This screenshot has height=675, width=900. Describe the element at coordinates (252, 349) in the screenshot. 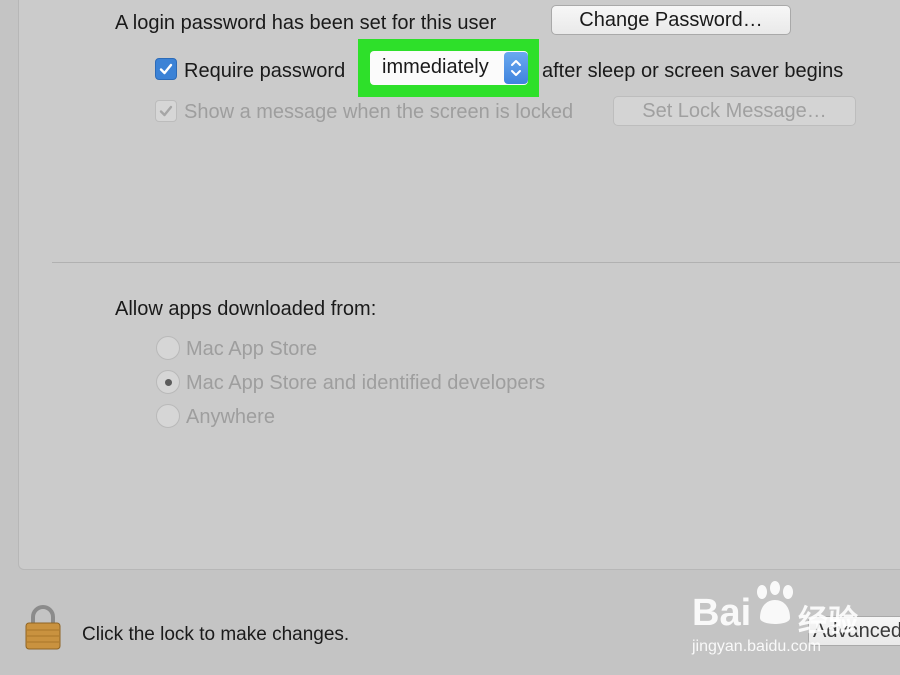

I see `radio-label-mac-app-store: Mac App Store` at that location.